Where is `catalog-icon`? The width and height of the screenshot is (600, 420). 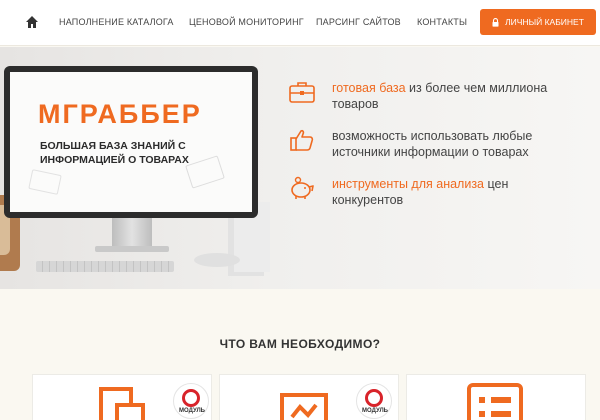
catalog-icon is located at coordinates (122, 403).